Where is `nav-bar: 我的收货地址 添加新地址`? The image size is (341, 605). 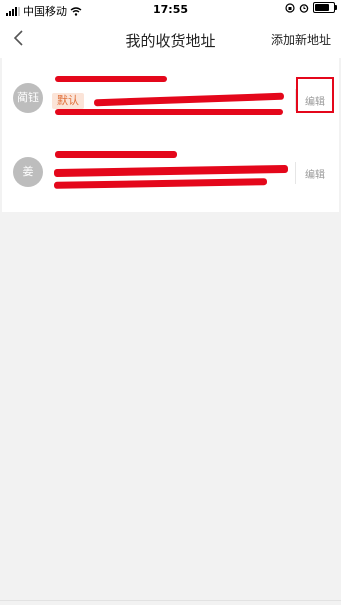 nav-bar: 我的收货地址 添加新地址 is located at coordinates (170, 39).